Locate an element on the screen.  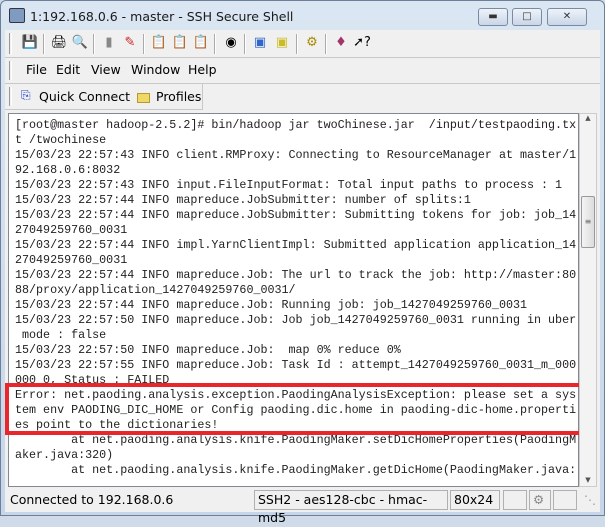
scroll-up-arrow: ▲ is located at coordinates (588, 118).